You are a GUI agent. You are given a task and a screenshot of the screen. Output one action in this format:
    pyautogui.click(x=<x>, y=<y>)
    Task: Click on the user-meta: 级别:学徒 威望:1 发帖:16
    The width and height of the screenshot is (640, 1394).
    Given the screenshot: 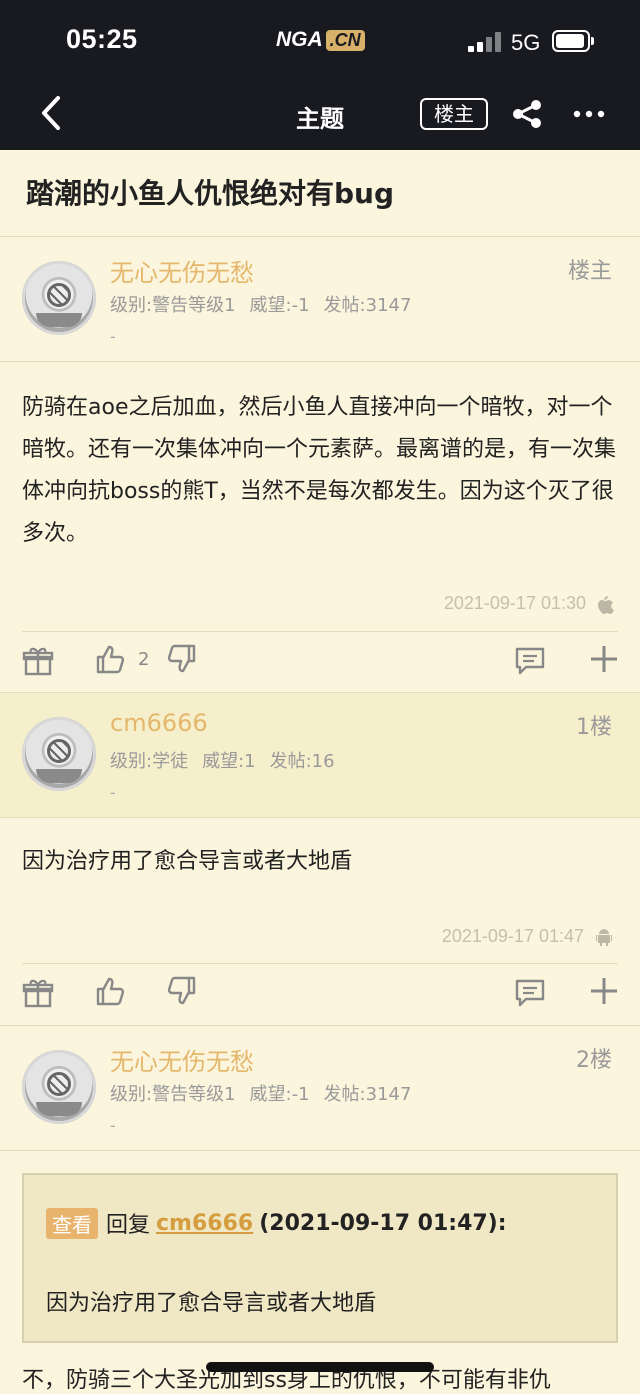 What is the action you would take?
    pyautogui.click(x=229, y=760)
    